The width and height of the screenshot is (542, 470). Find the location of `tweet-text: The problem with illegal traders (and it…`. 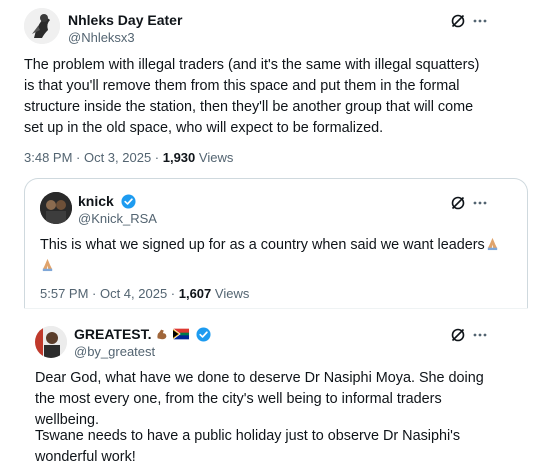

tweet-text: The problem with illegal traders (and it… is located at coordinates (252, 96).